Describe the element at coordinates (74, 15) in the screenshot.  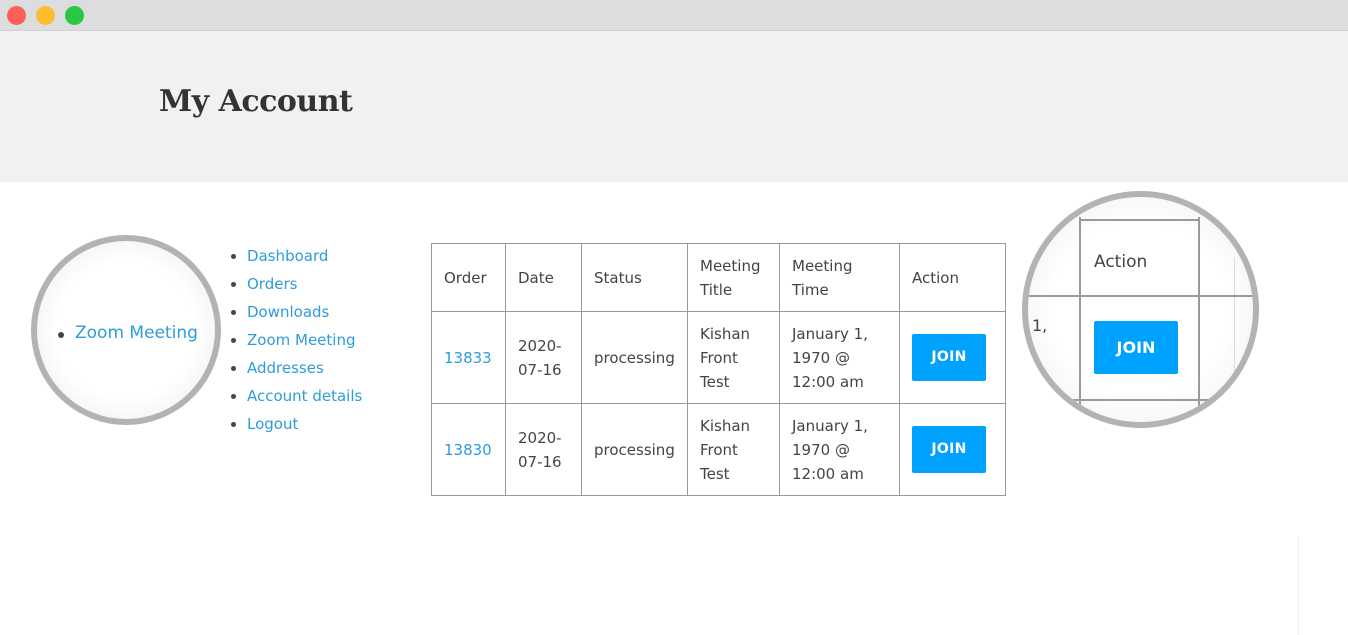
I see `maximize-window-button` at that location.